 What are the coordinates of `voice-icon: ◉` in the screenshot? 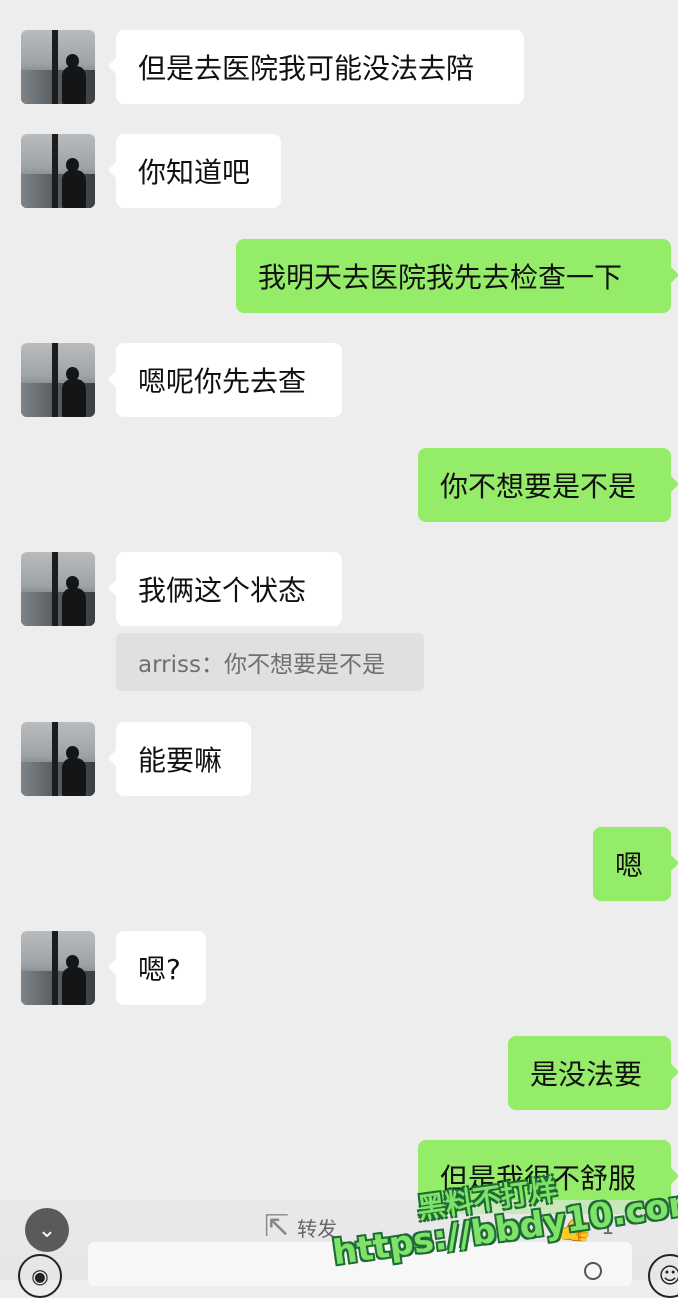 It's located at (40, 1276).